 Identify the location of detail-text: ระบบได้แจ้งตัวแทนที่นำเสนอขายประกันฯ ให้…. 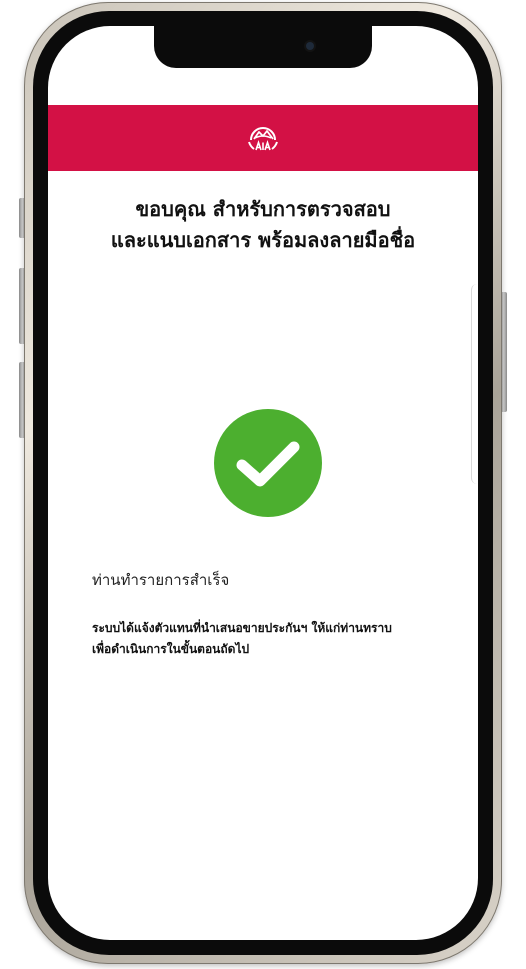
(277, 639).